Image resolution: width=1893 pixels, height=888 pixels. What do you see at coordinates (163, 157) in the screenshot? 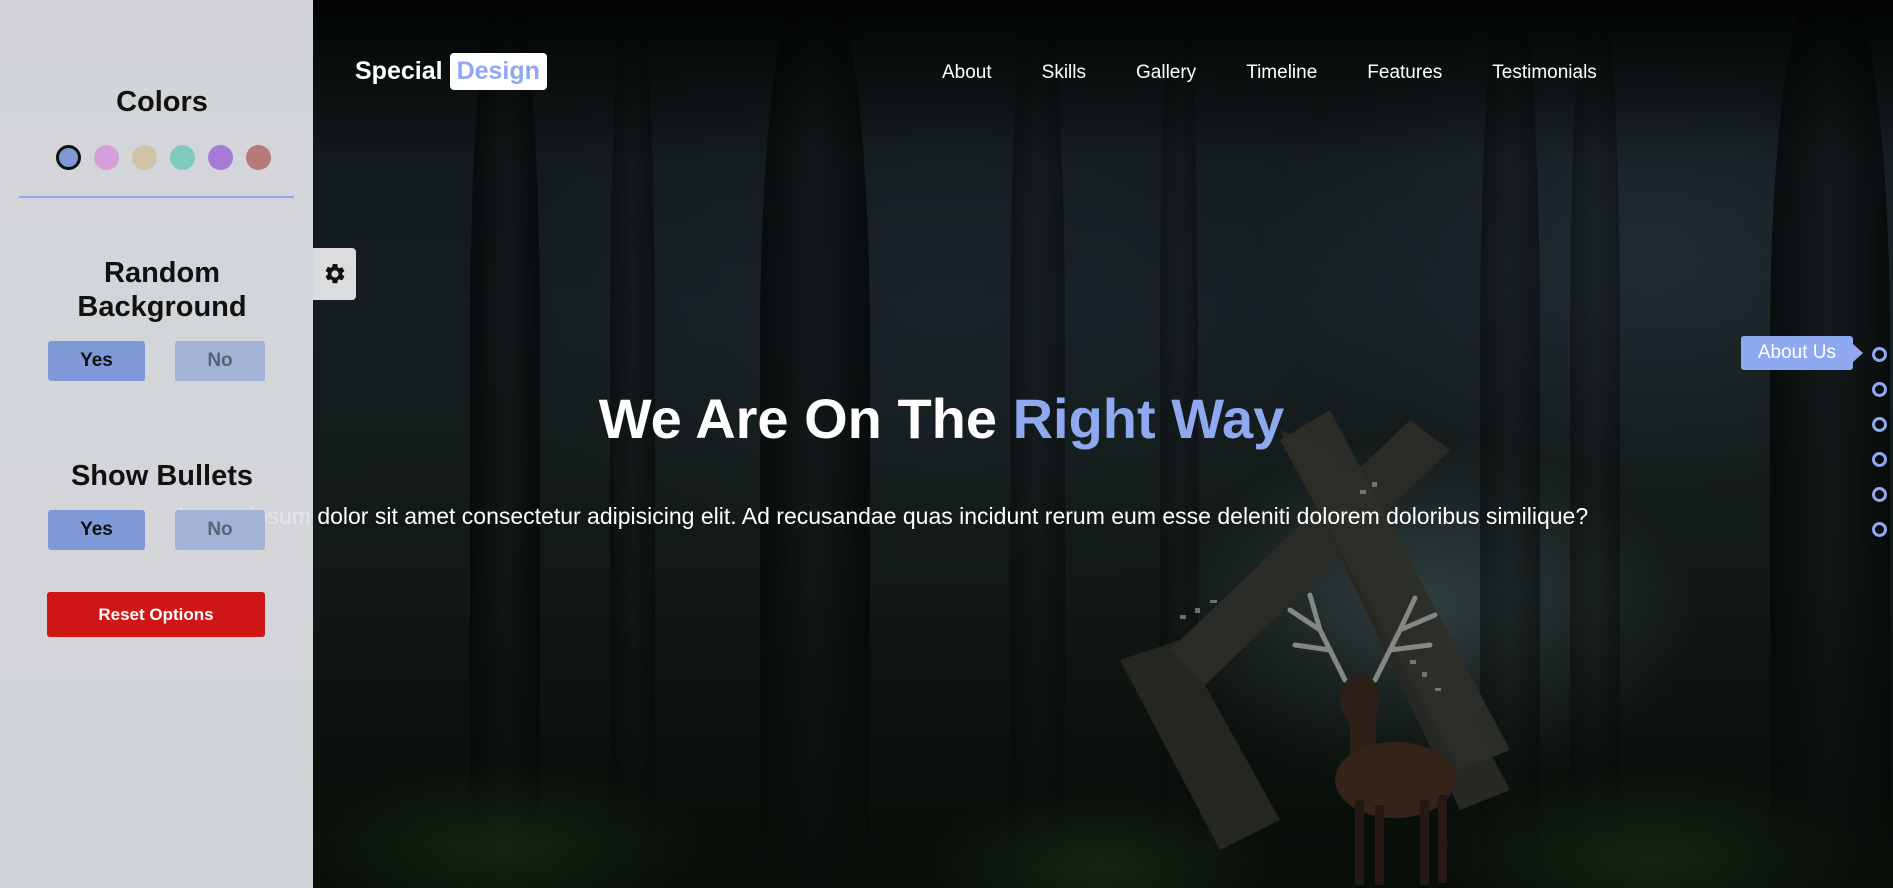
I see `color-swatches` at bounding box center [163, 157].